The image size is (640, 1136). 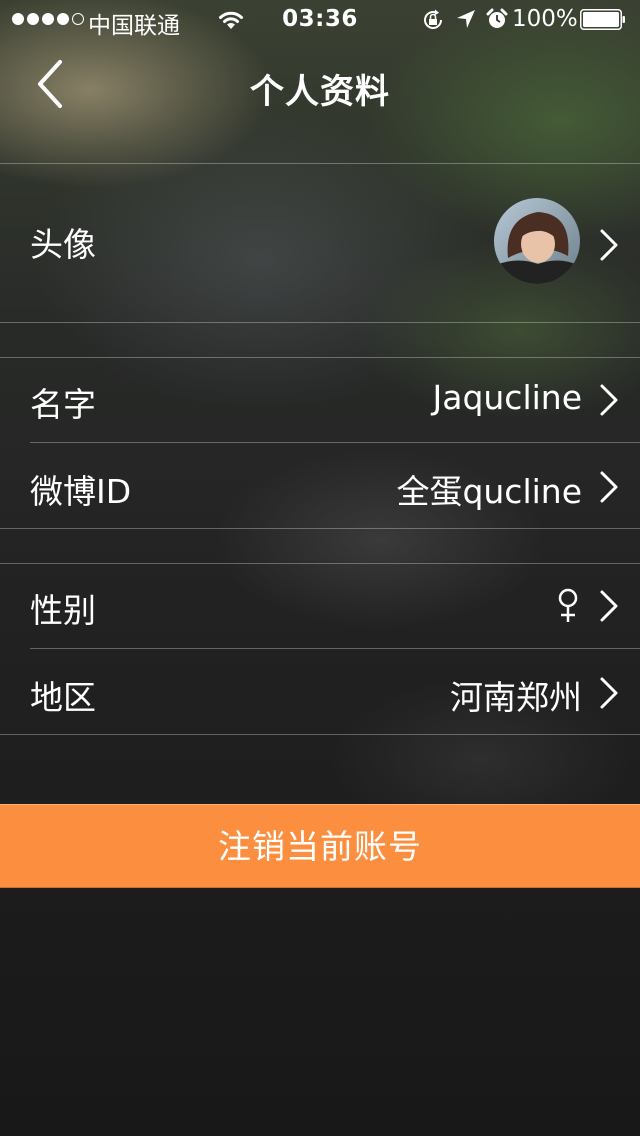 What do you see at coordinates (320, 846) in the screenshot?
I see `logout-button: 注销当前账号` at bounding box center [320, 846].